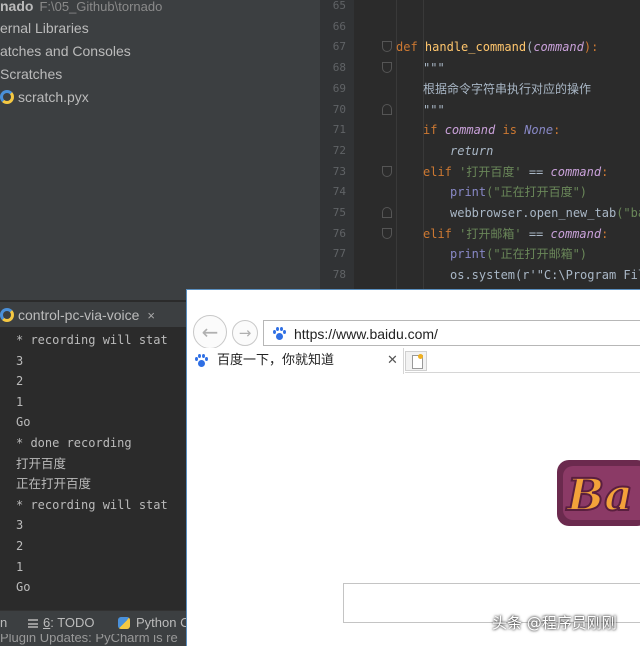 This screenshot has width=640, height=646. What do you see at coordinates (61, 623) in the screenshot?
I see `tool-button-todo: 6: TODO` at bounding box center [61, 623].